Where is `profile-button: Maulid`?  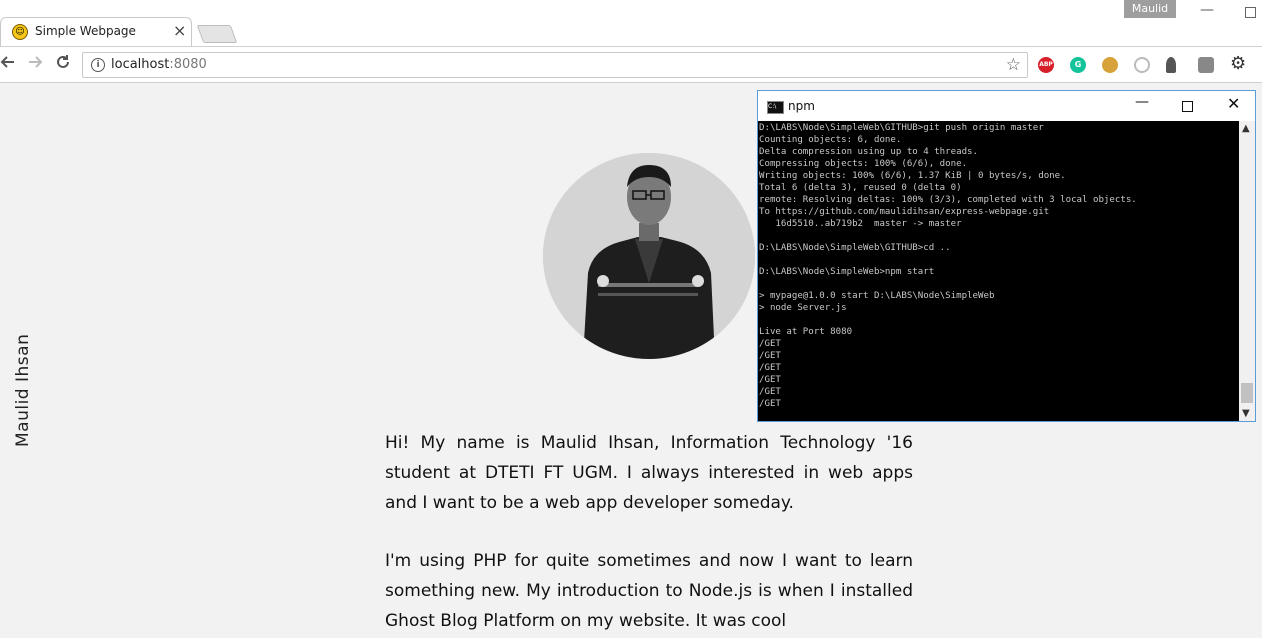
profile-button: Maulid is located at coordinates (1150, 9).